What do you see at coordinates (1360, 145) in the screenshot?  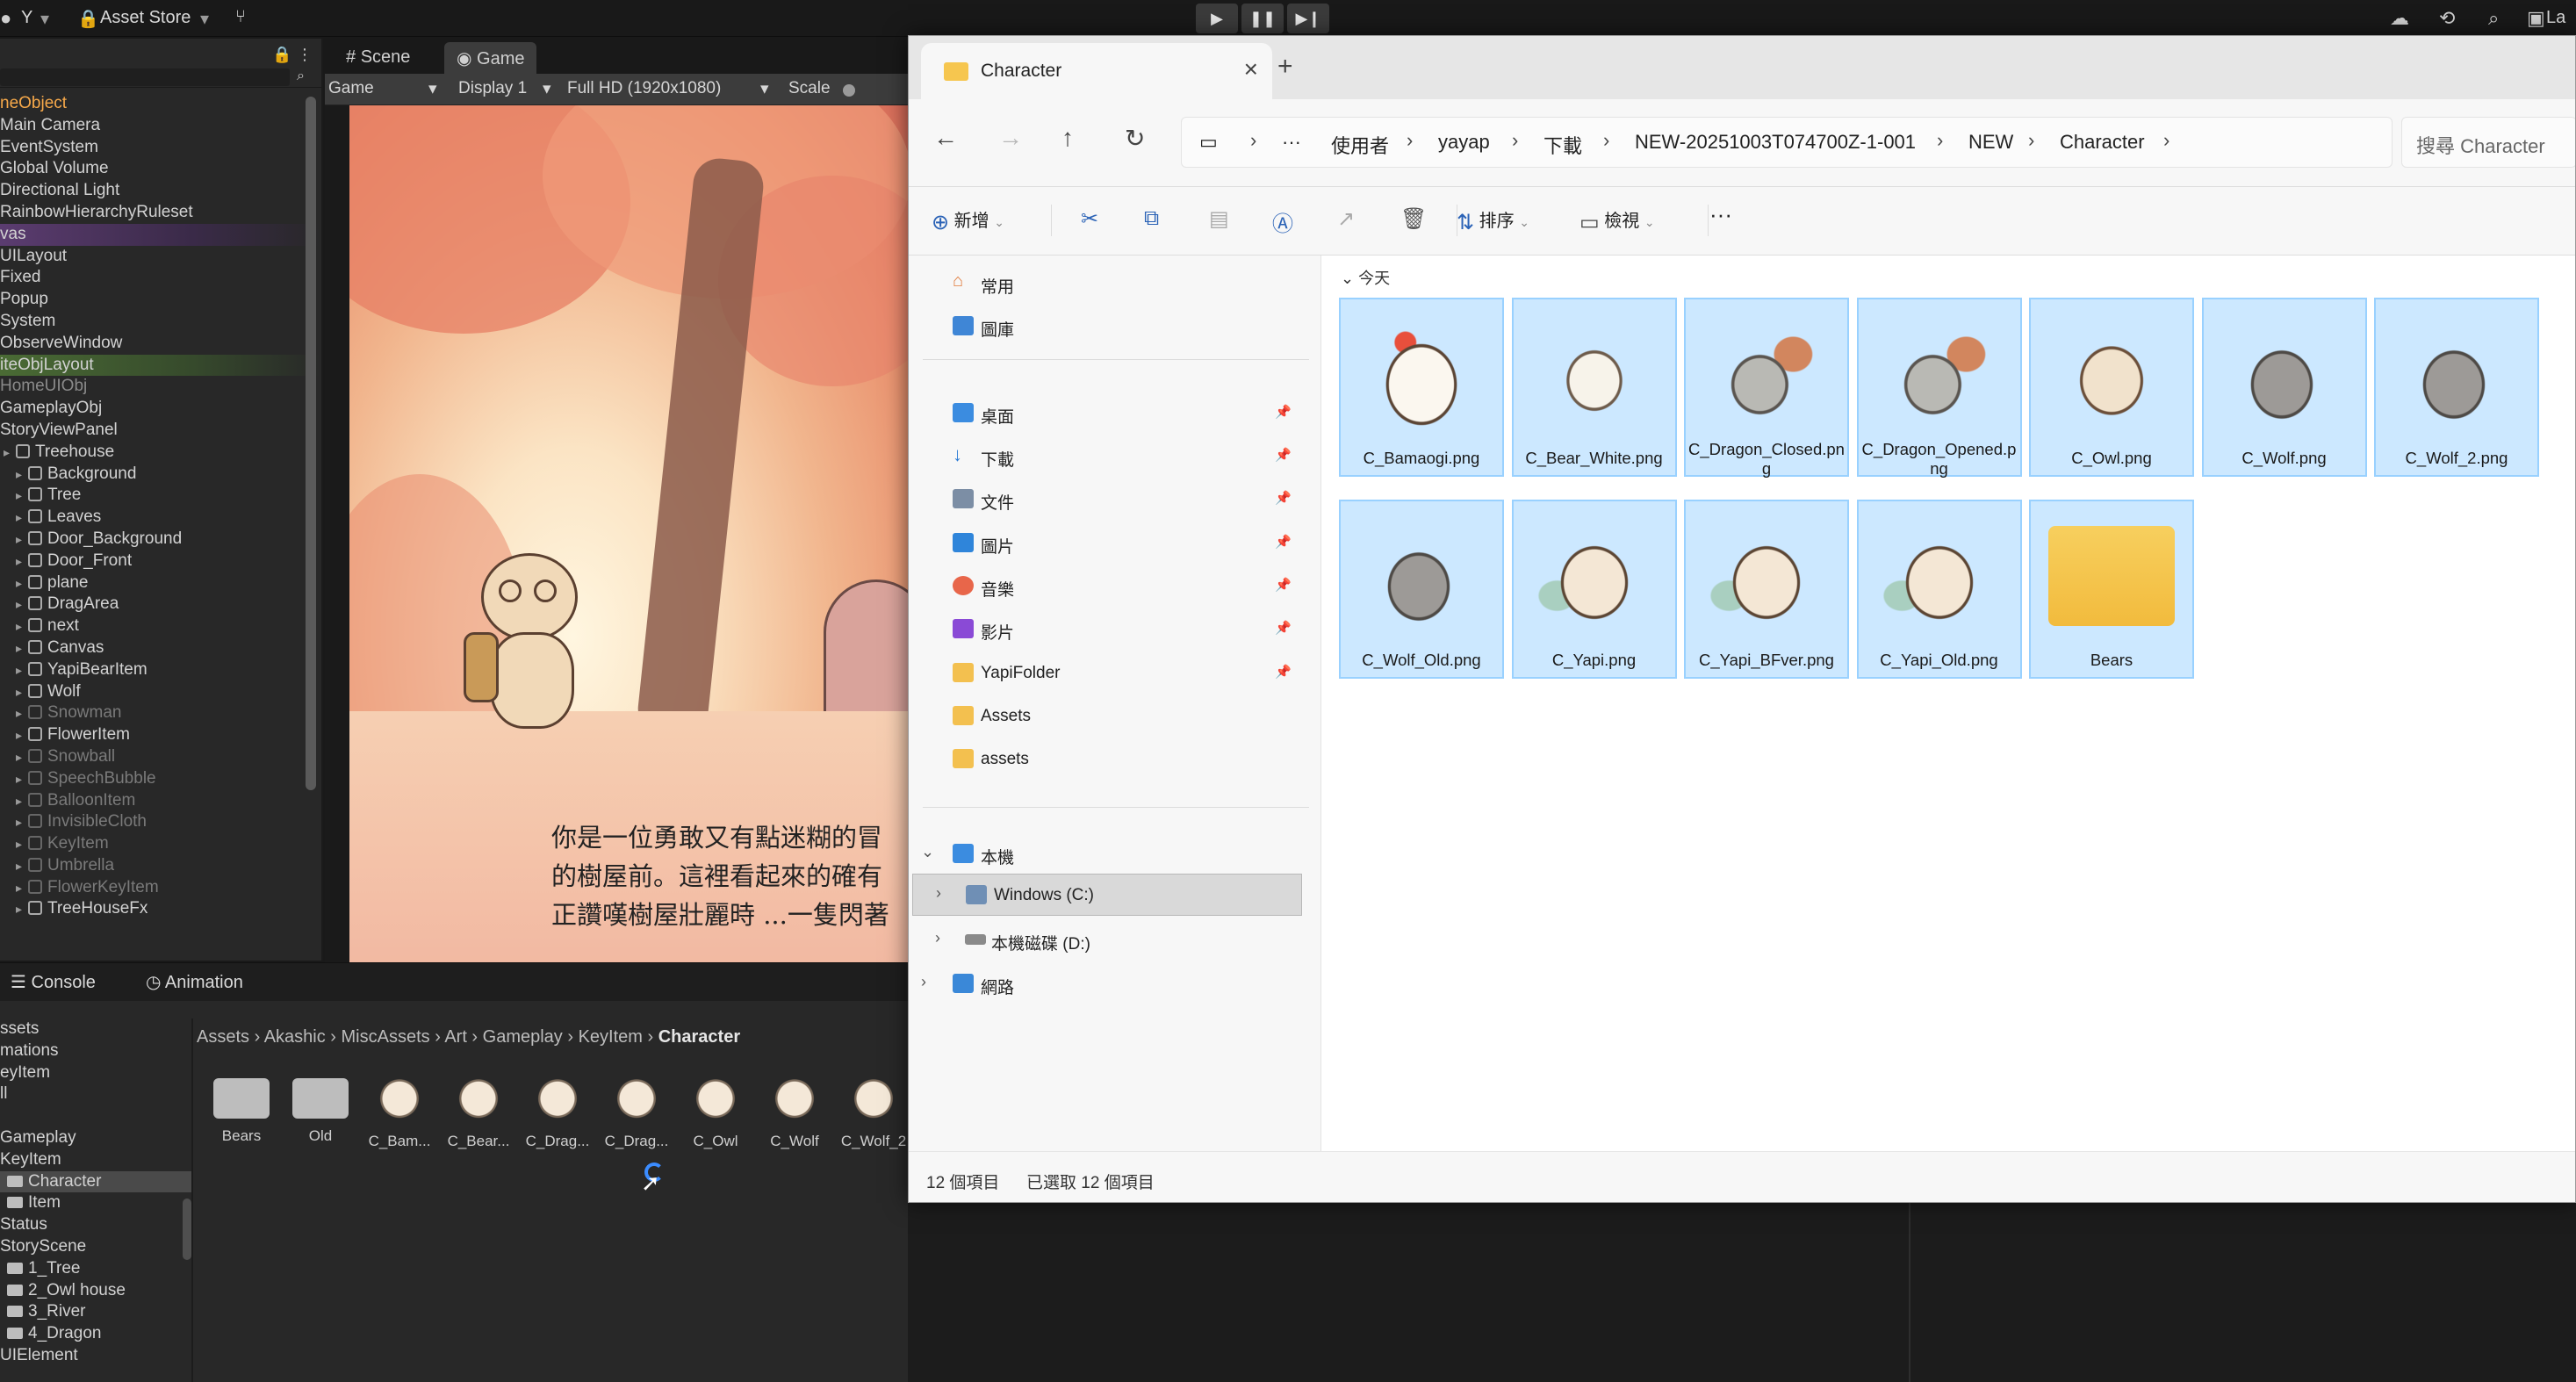 I see `breadcrumb-user: 使用者` at bounding box center [1360, 145].